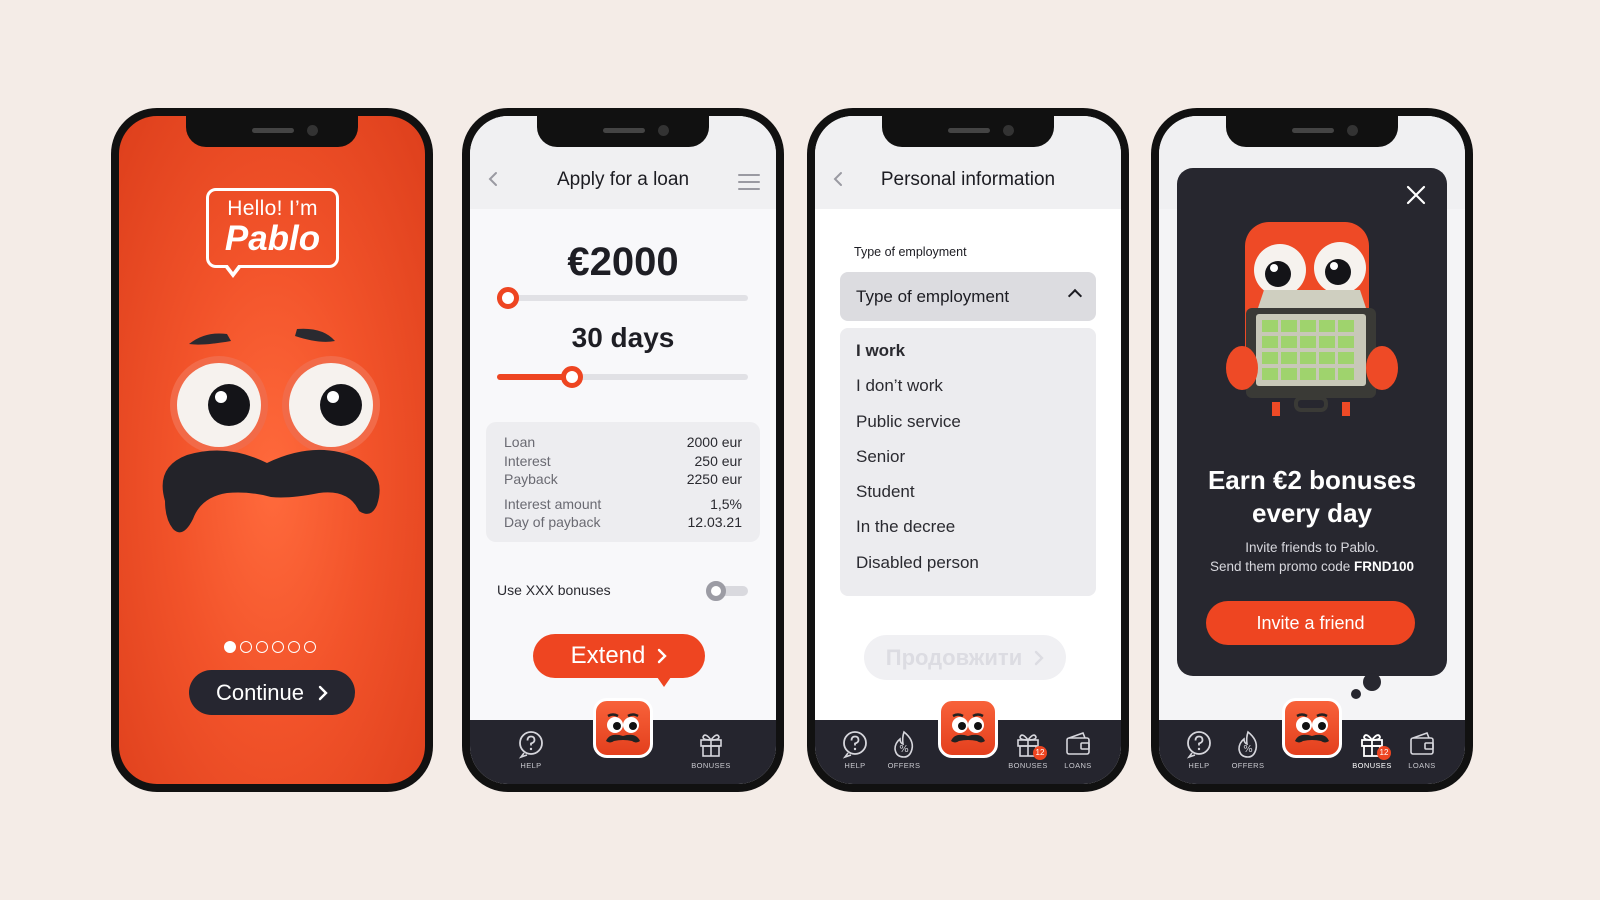 The width and height of the screenshot is (1600, 900). What do you see at coordinates (1312, 496) in the screenshot?
I see `modal-headline: Earn €2 bonuses every day` at bounding box center [1312, 496].